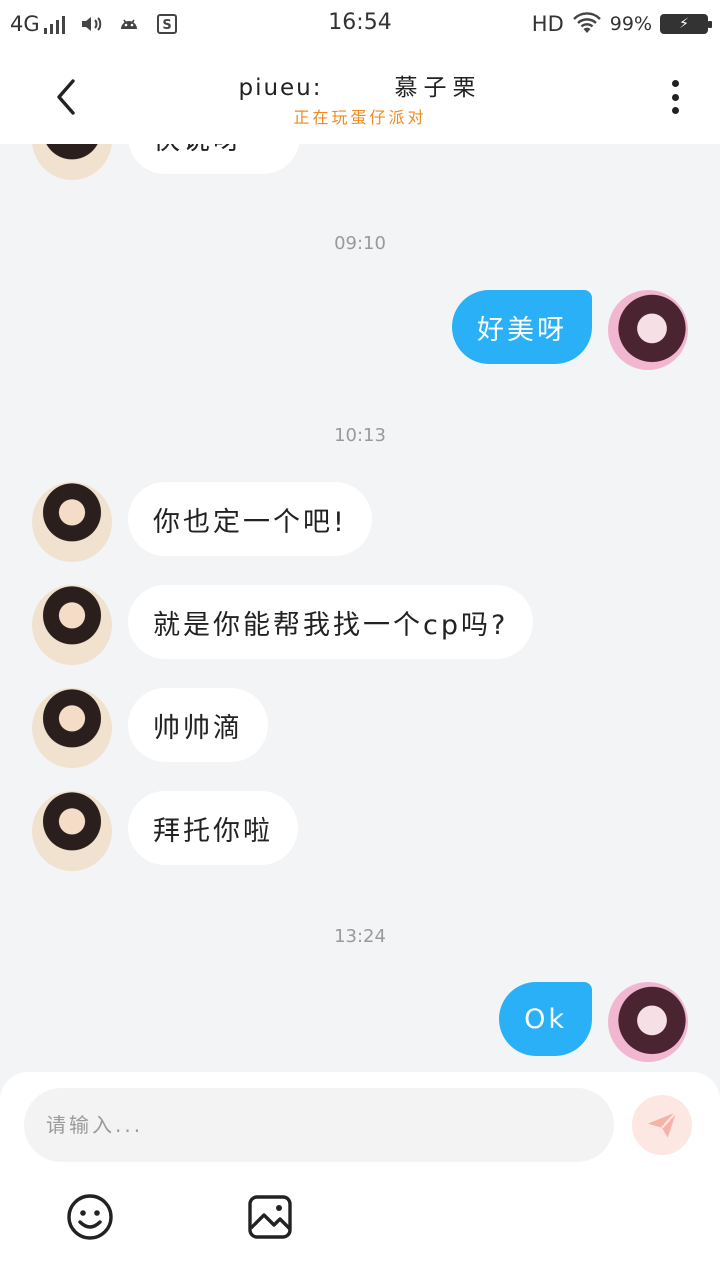 The image size is (720, 1280). I want to click on message-input, so click(319, 1125).